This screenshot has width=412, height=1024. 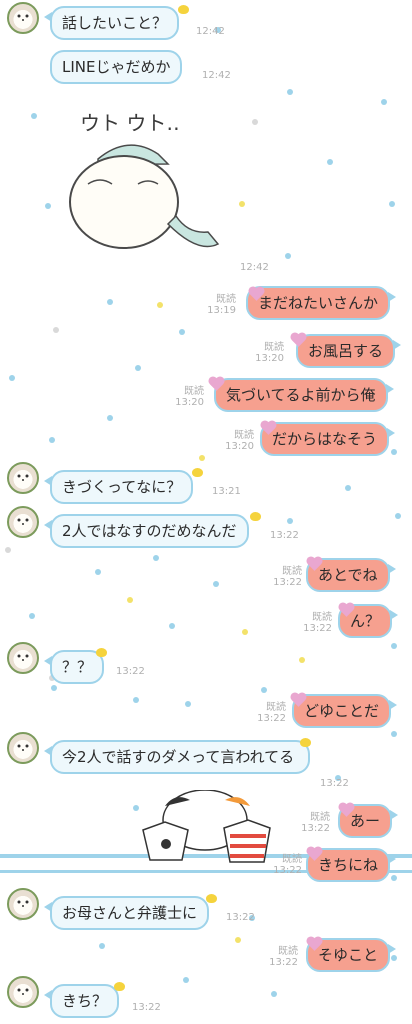 I want to click on message-time: 13:21, so click(x=226, y=491).